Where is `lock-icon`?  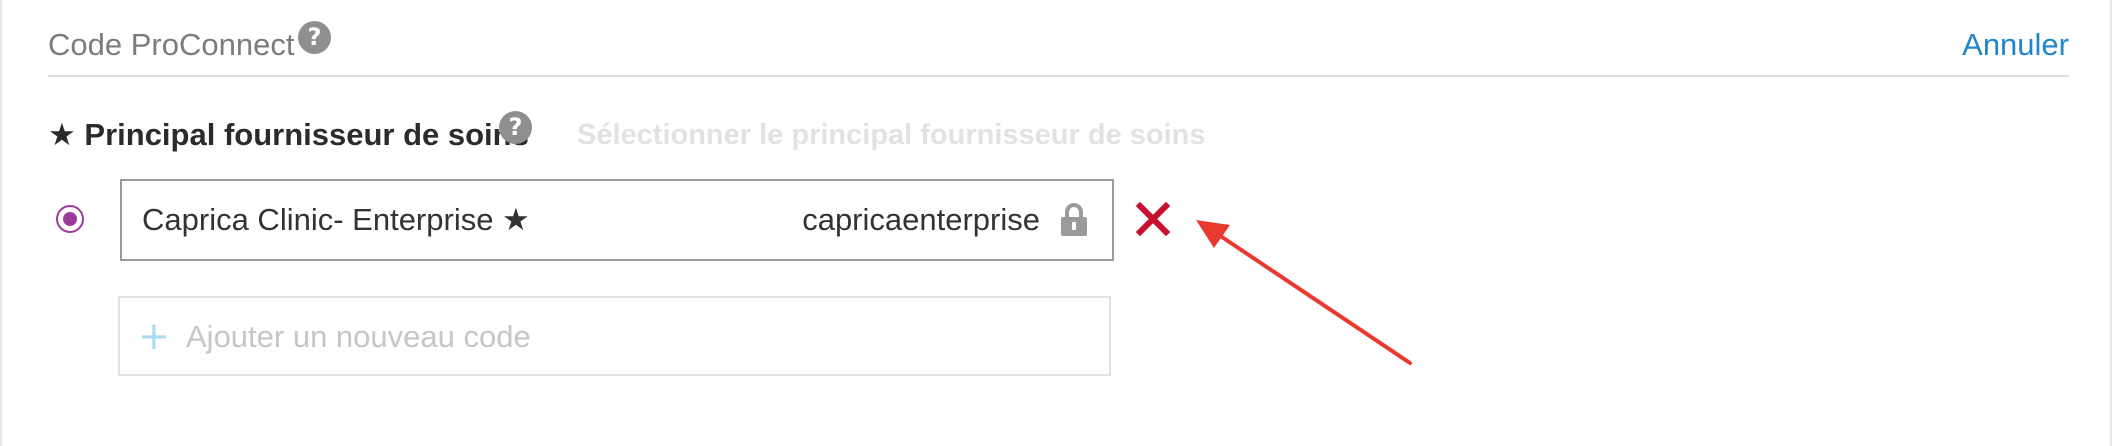
lock-icon is located at coordinates (1074, 219).